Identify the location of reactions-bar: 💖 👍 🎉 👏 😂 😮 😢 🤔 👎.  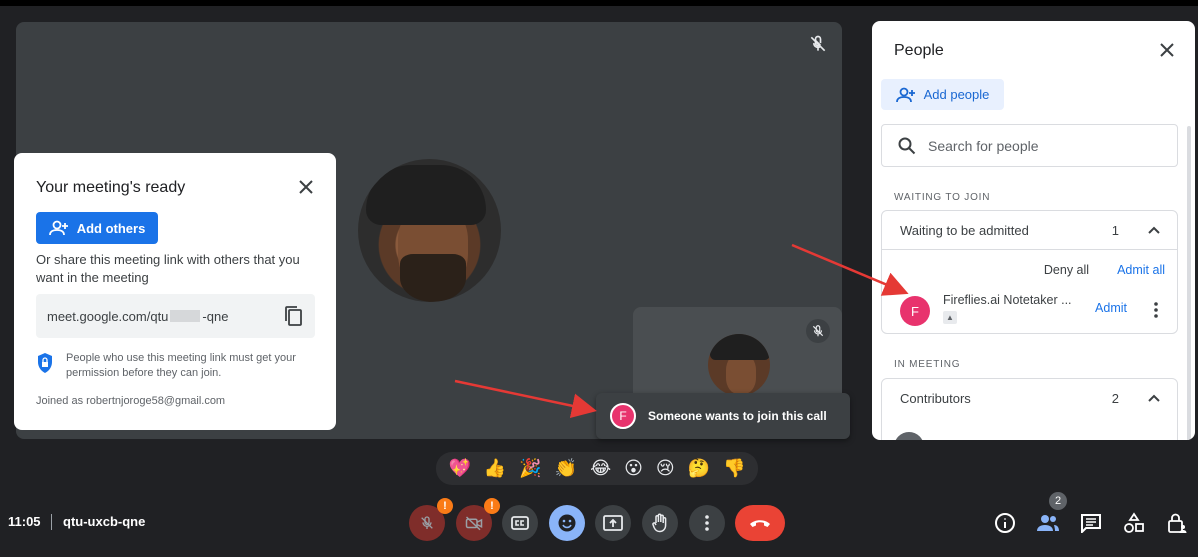
(597, 468).